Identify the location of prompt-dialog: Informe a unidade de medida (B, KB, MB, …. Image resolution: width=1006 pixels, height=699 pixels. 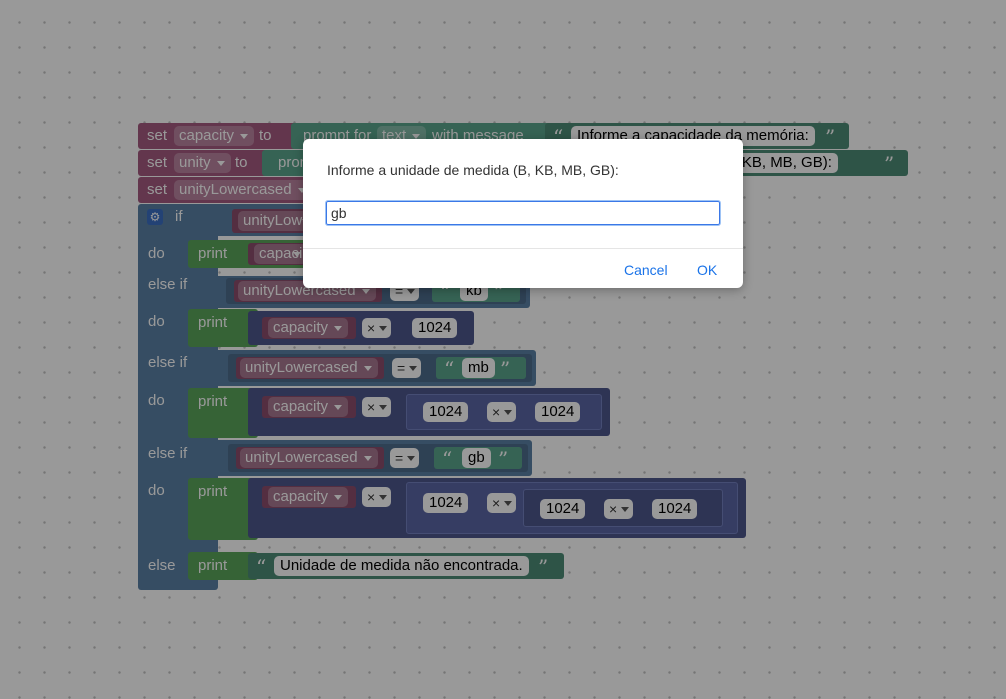
(523, 213).